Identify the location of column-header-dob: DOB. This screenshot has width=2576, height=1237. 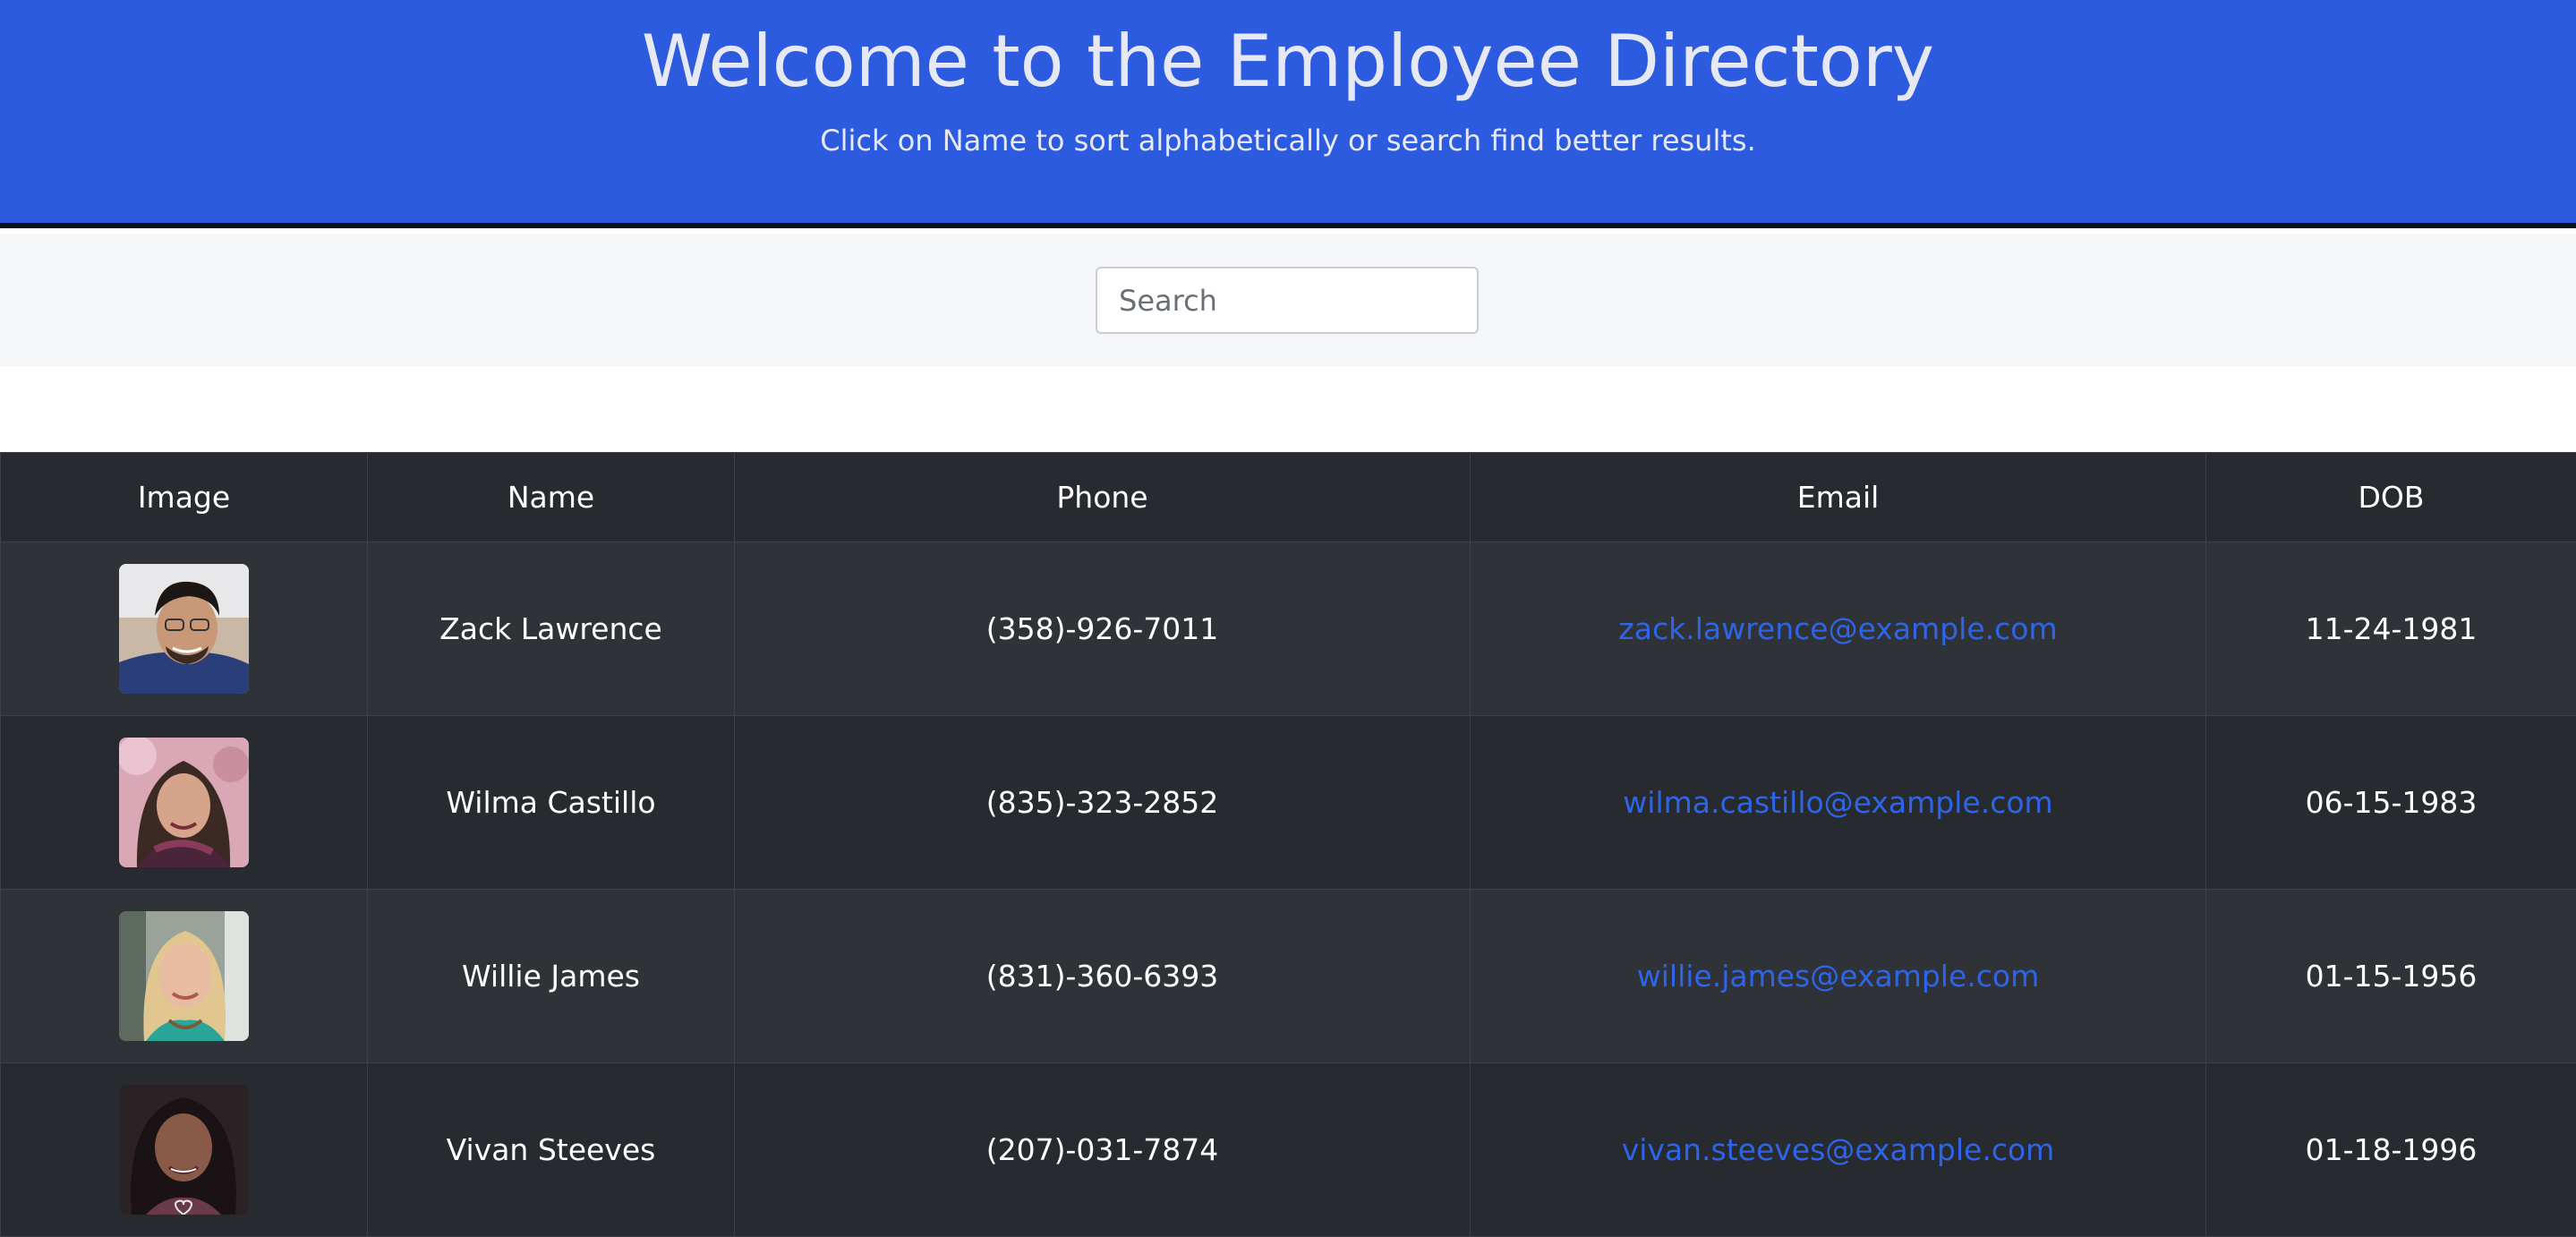
(2391, 497).